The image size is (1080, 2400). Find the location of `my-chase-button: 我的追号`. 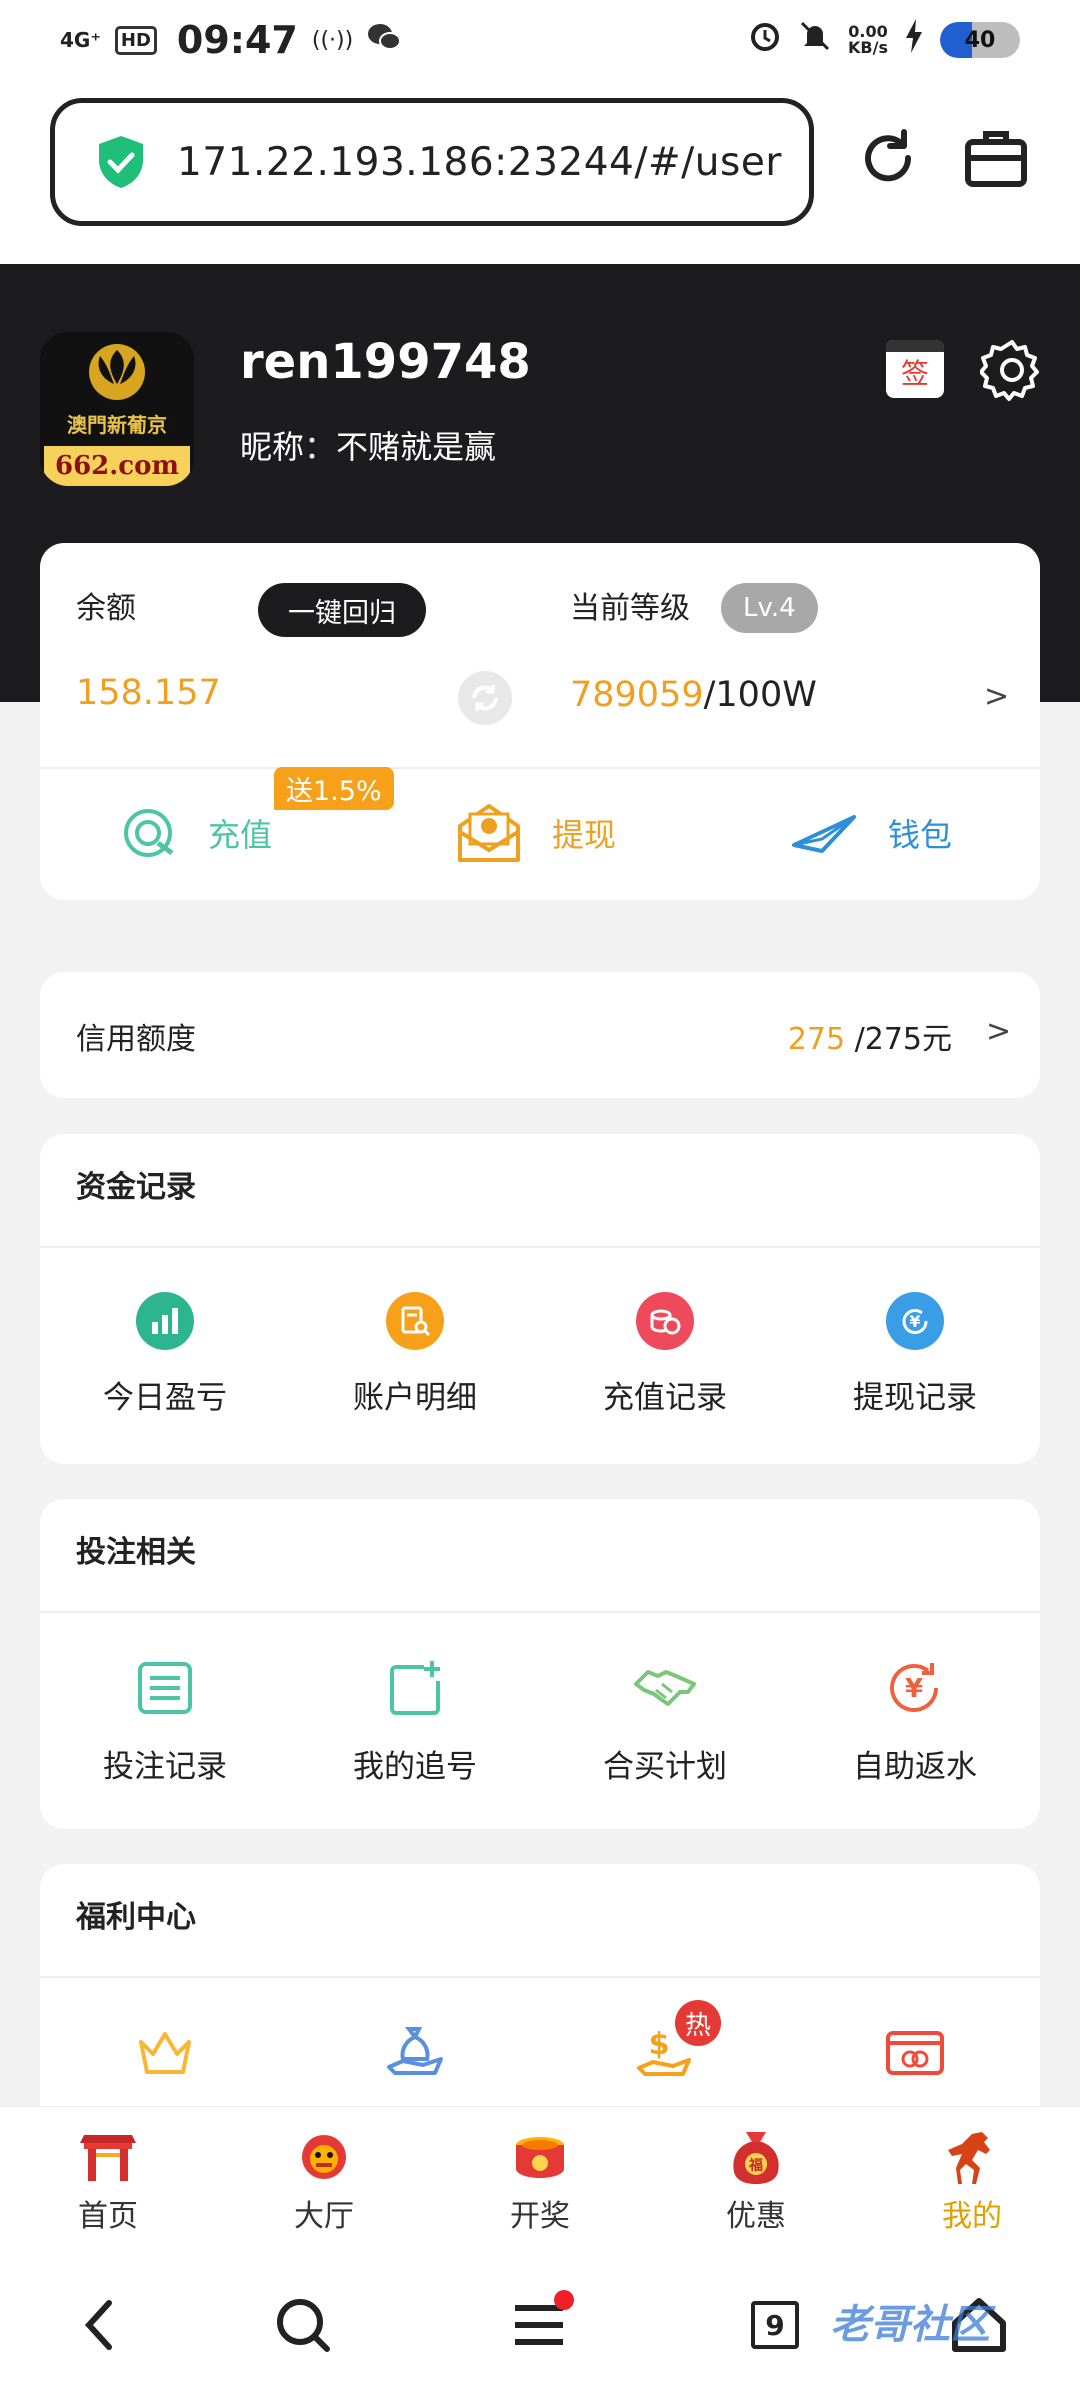

my-chase-button: 我的追号 is located at coordinates (415, 1721).